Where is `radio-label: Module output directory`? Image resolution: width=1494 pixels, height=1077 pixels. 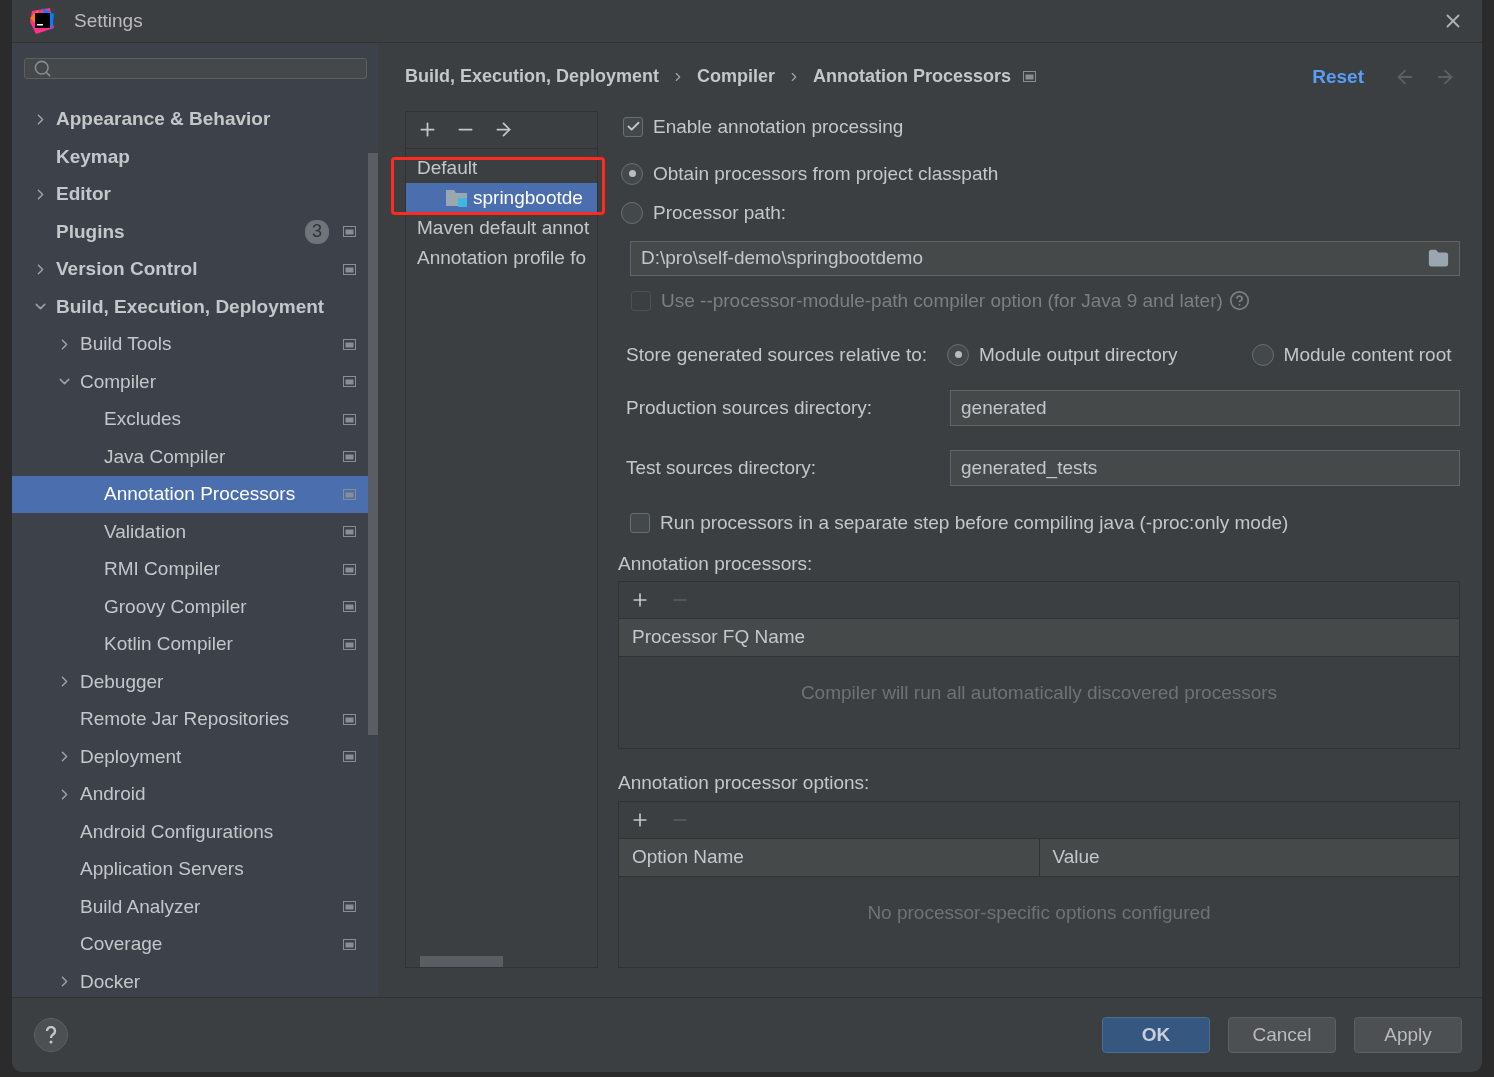 radio-label: Module output directory is located at coordinates (1078, 354).